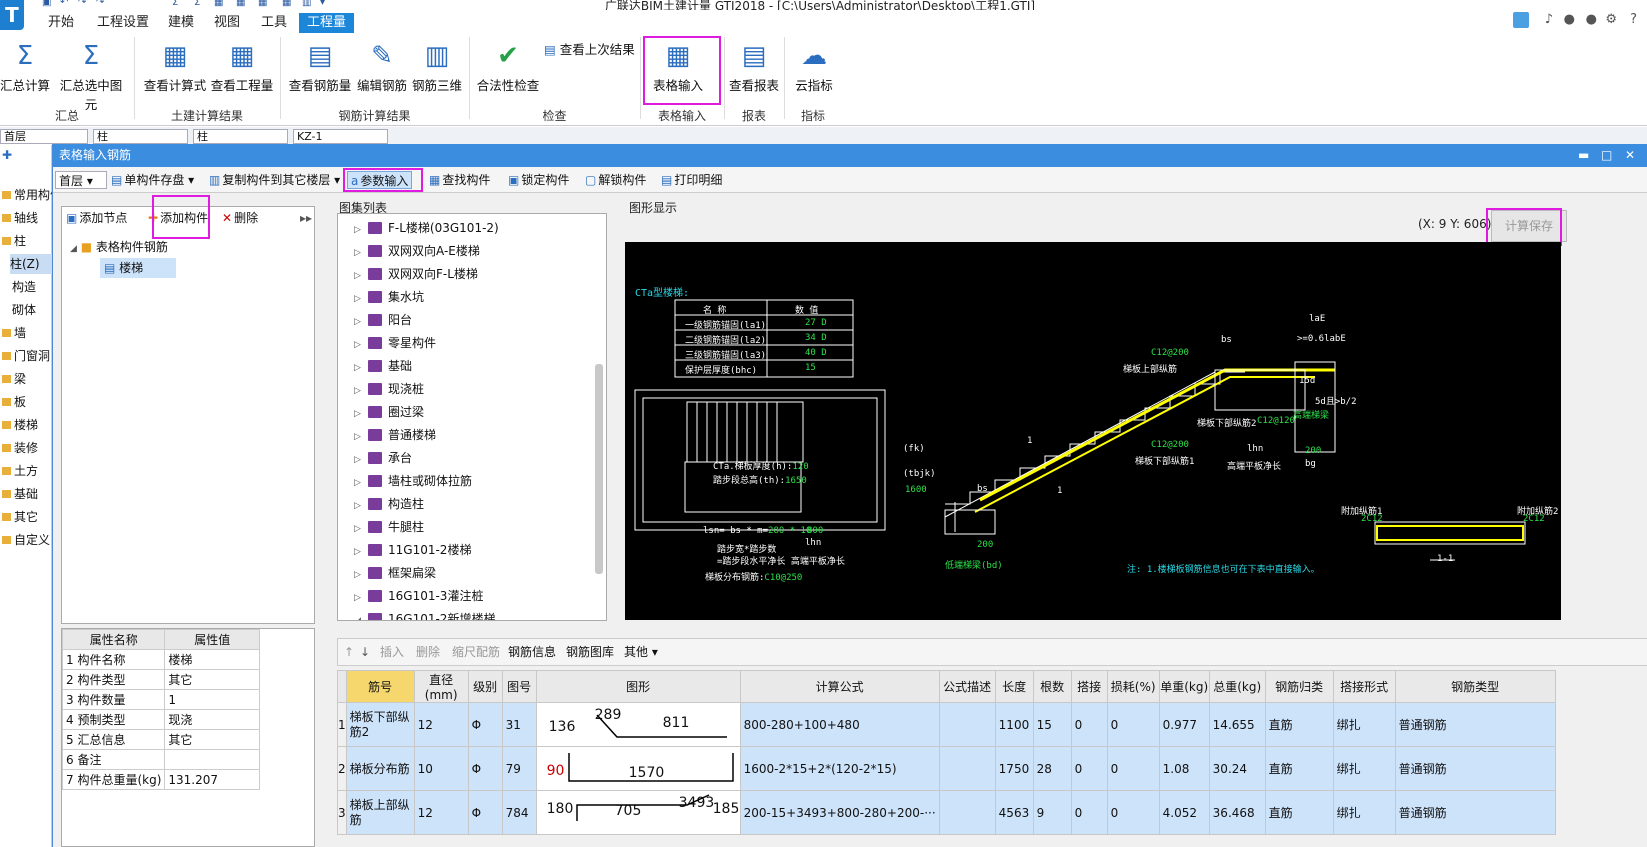  What do you see at coordinates (91, 75) in the screenshot?
I see `summary-selected-button: Σ 汇总选中图元` at bounding box center [91, 75].